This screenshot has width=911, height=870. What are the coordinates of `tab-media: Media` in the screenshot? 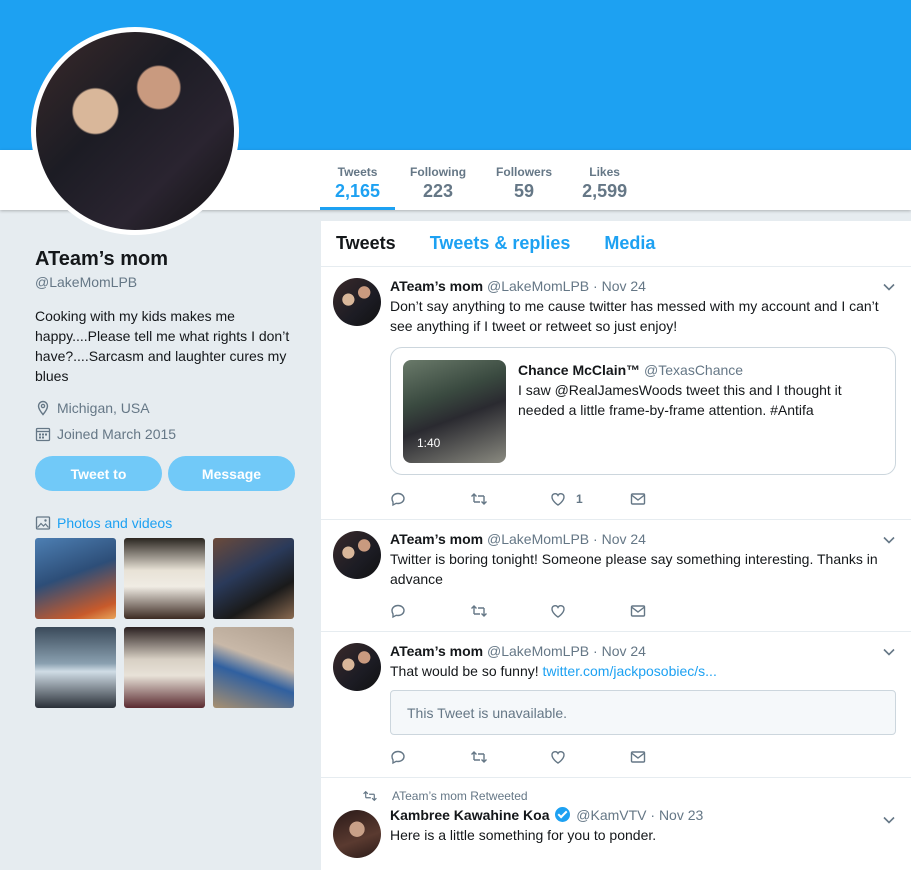 It's located at (629, 243).